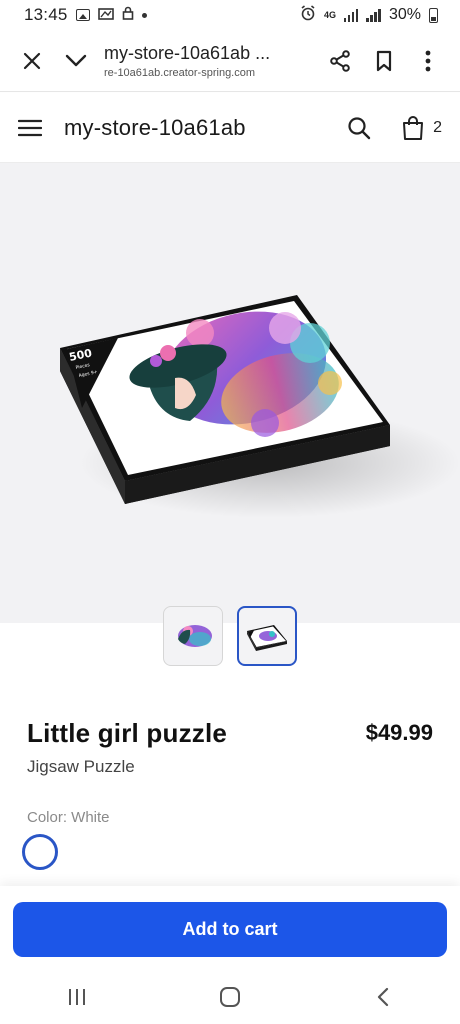 This screenshot has height=1024, width=460. Describe the element at coordinates (413, 127) in the screenshot. I see `shopping-bag-icon` at that location.